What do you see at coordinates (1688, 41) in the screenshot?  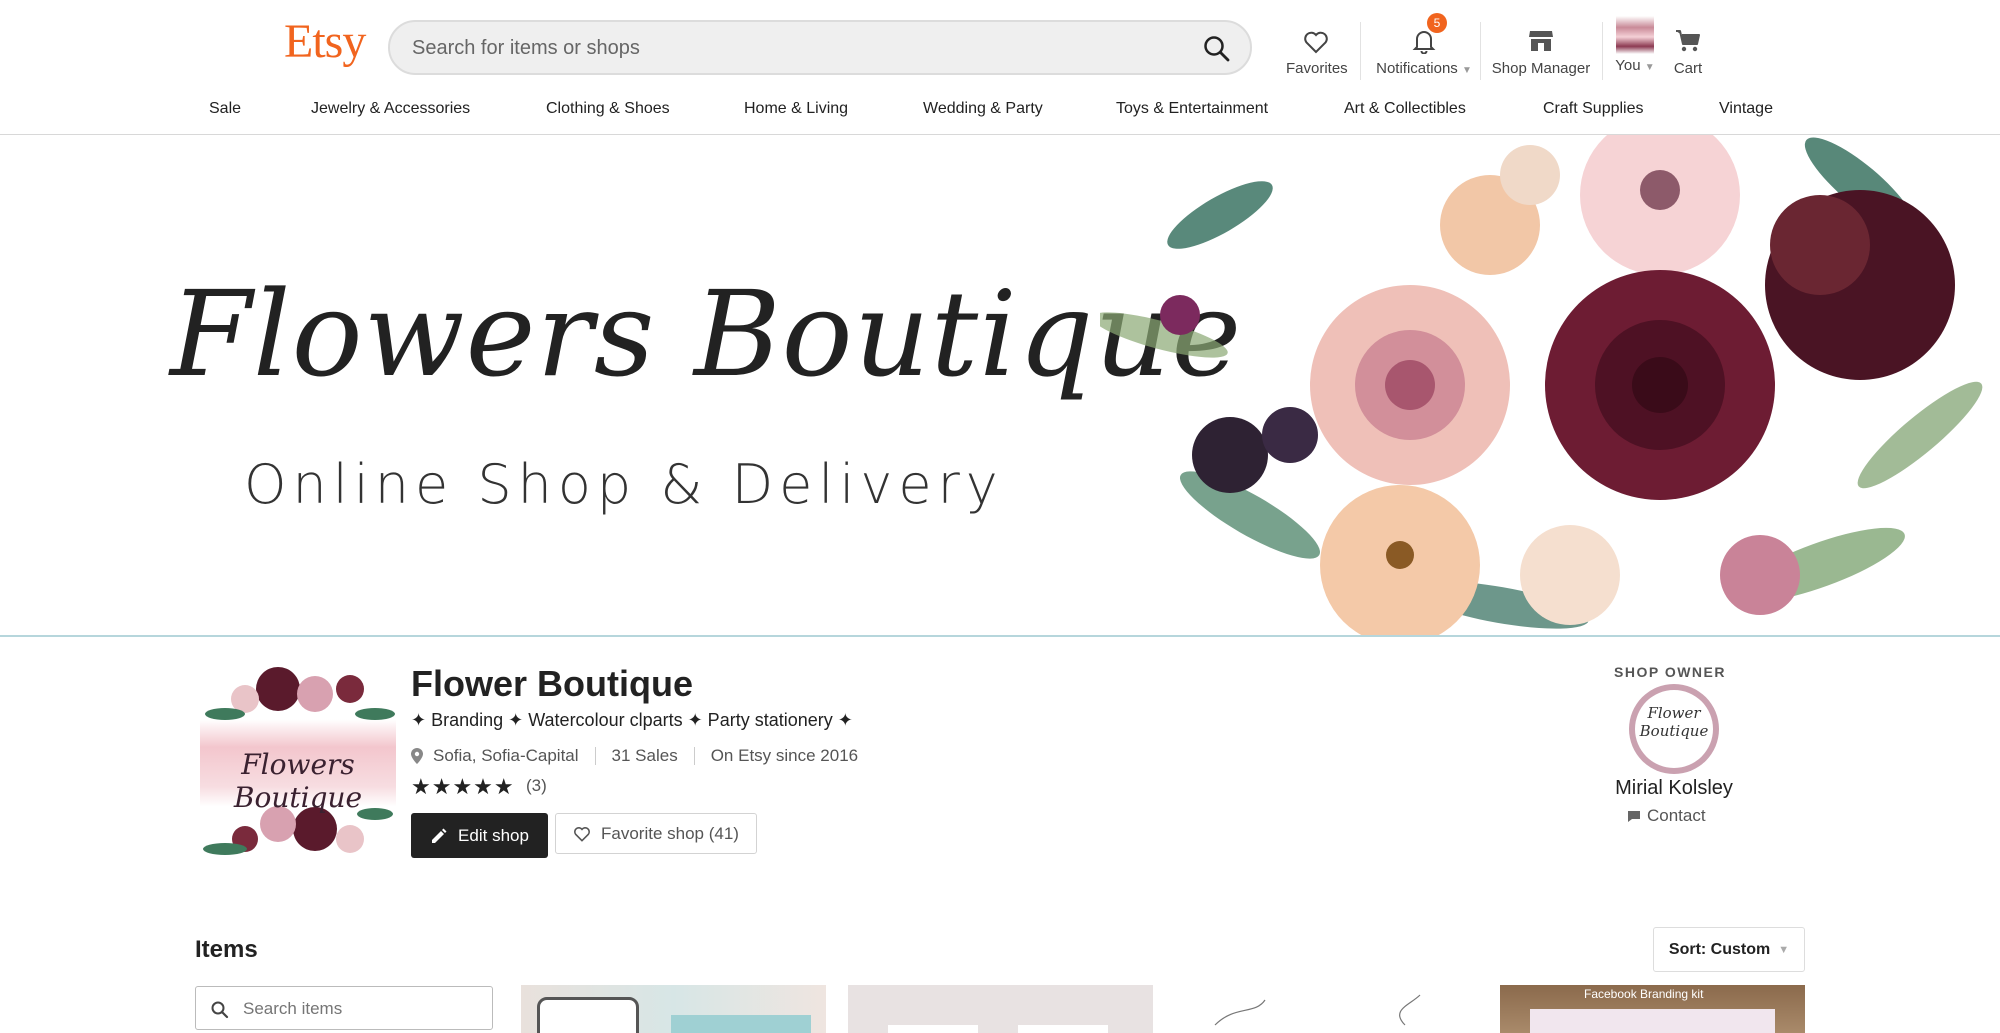 I see `cart-icon` at bounding box center [1688, 41].